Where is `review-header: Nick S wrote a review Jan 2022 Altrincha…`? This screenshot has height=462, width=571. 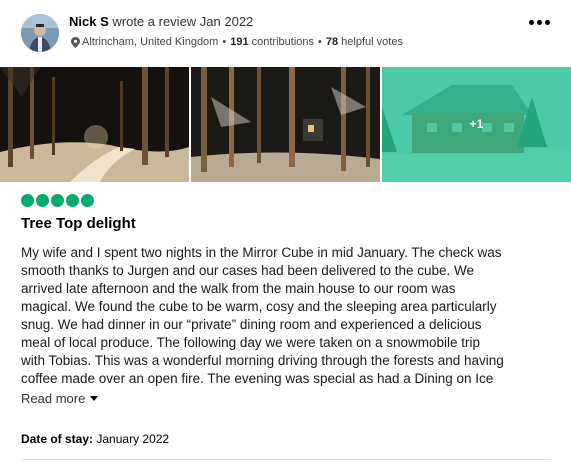 review-header: Nick S wrote a review Jan 2022 Altrincha… is located at coordinates (285, 33).